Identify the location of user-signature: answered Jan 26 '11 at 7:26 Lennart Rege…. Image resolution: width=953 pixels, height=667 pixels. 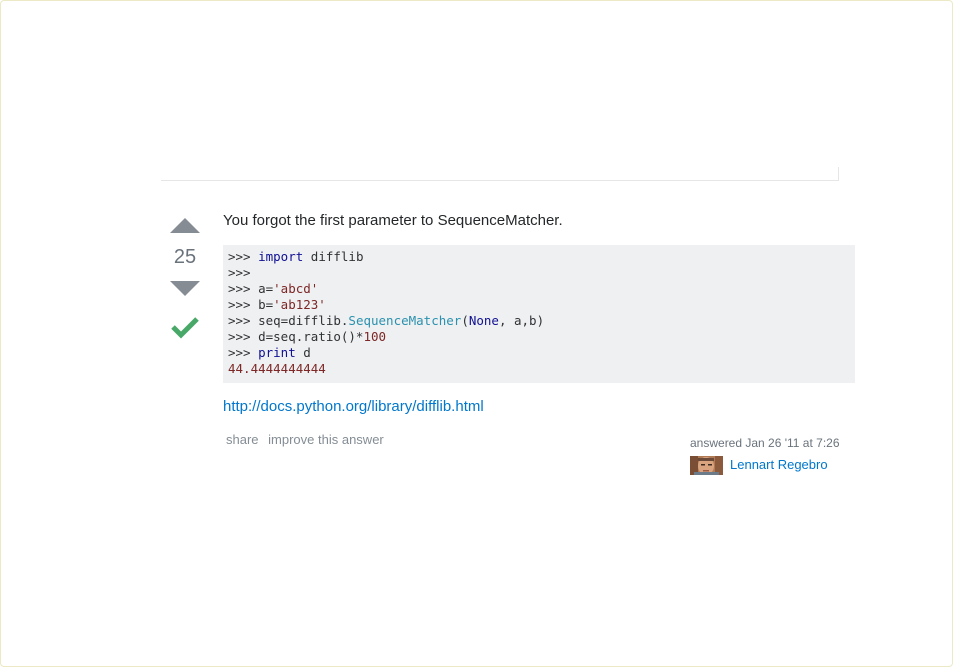
(775, 455).